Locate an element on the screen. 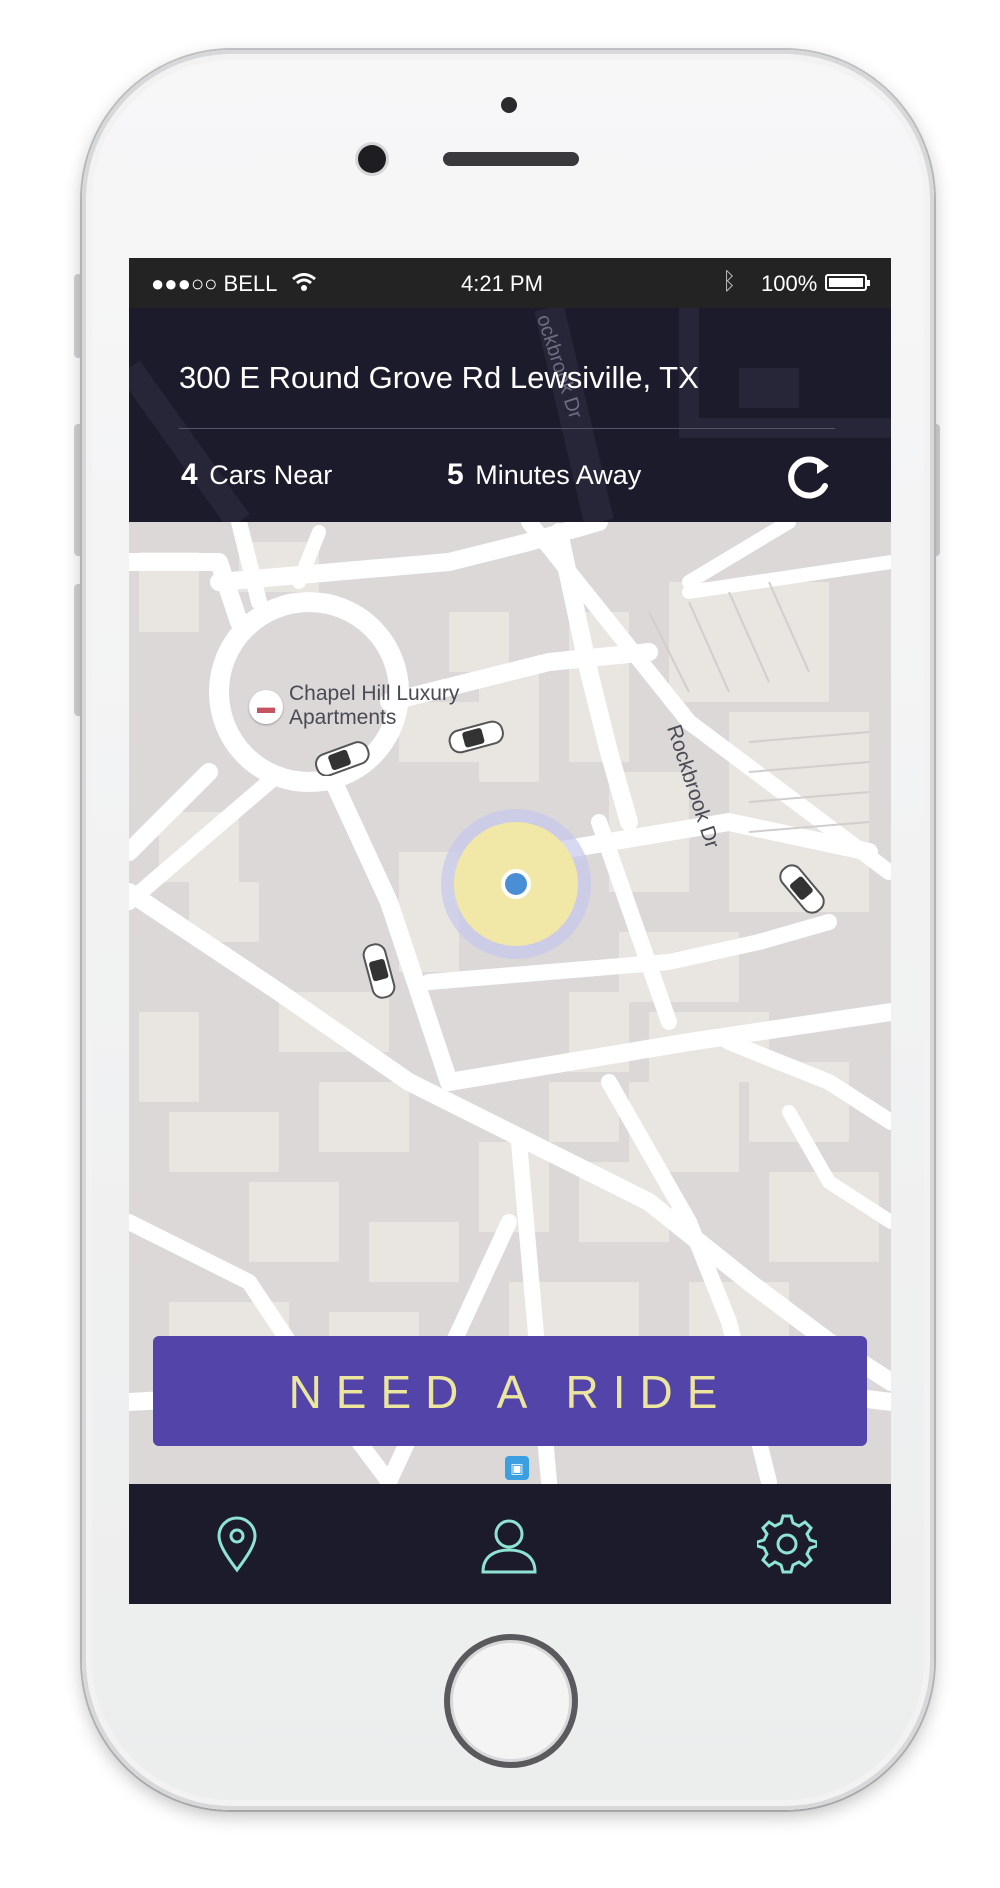 This screenshot has width=1000, height=1888. cars-count: 4 is located at coordinates (189, 474).